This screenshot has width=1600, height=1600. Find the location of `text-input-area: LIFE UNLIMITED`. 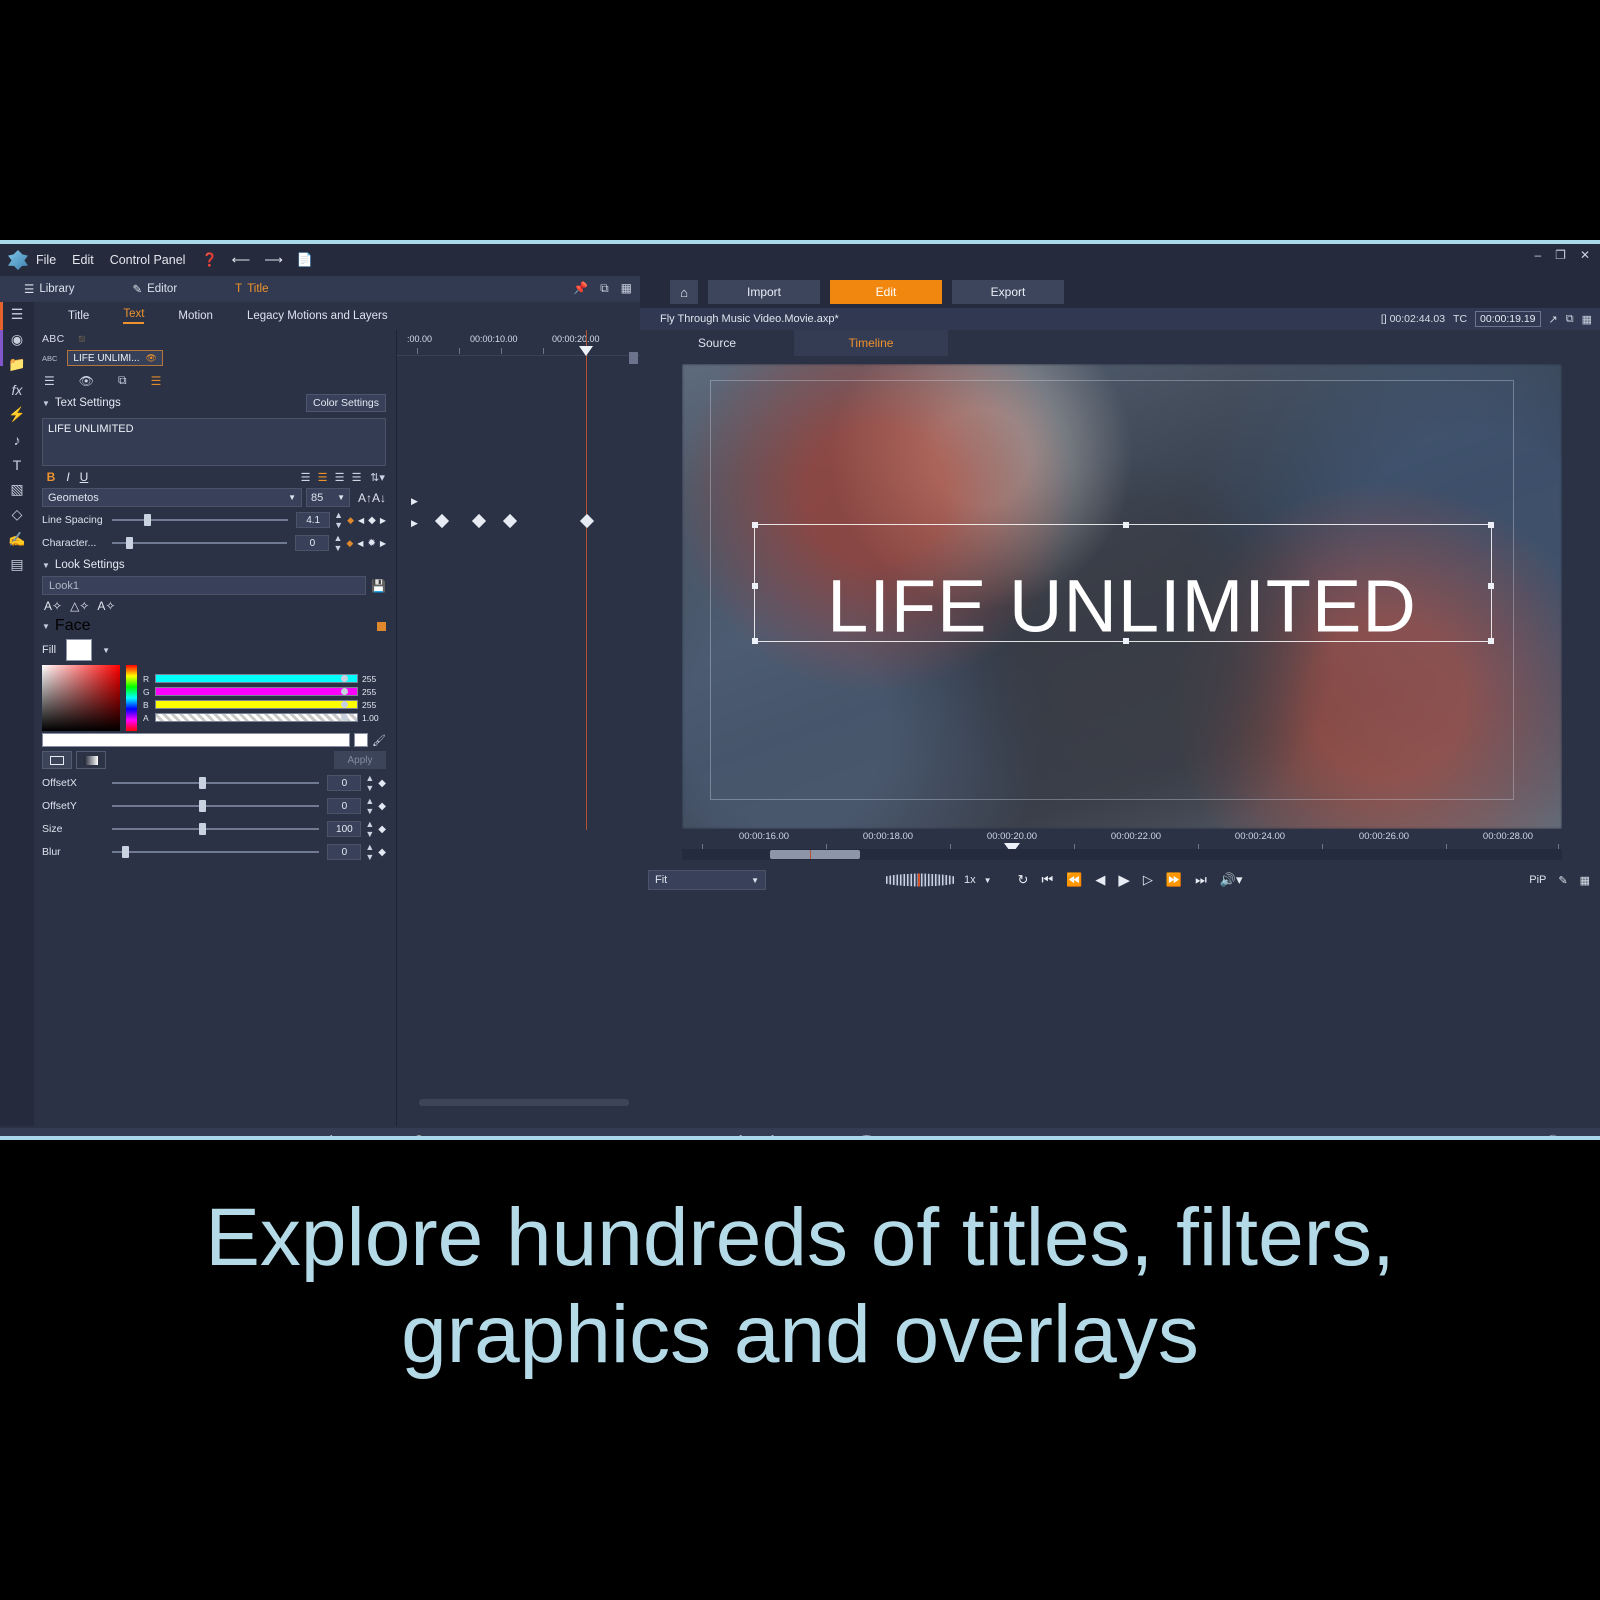

text-input-area: LIFE UNLIMITED is located at coordinates (214, 442).